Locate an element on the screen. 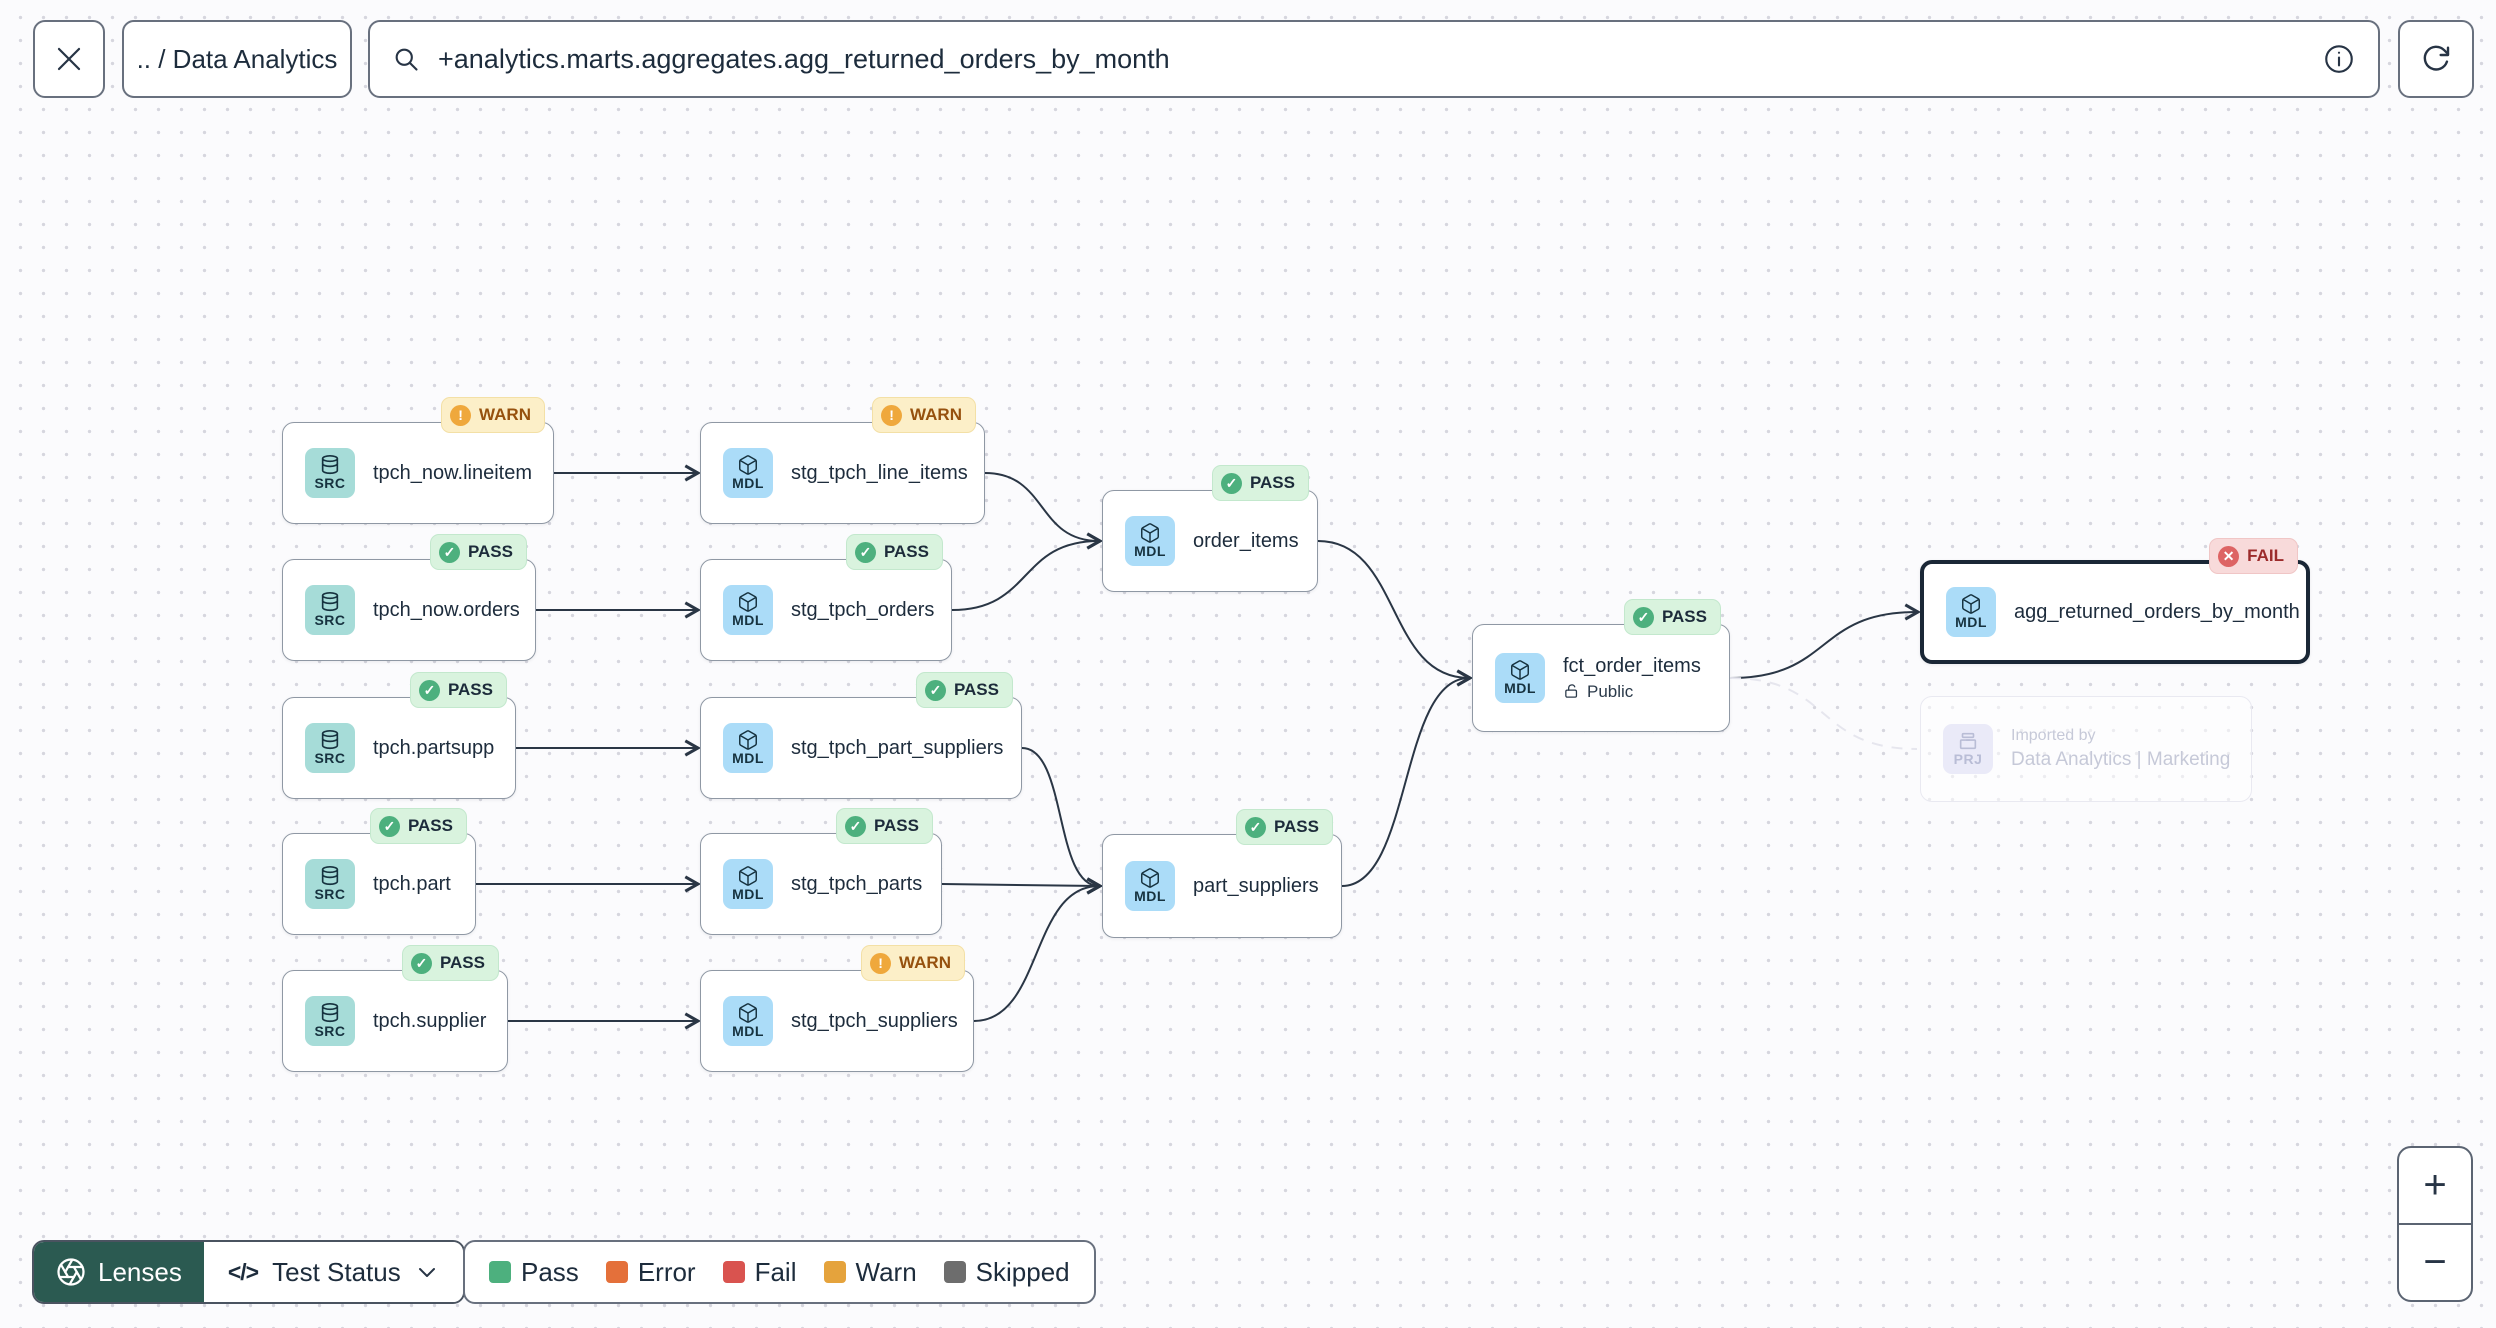 This screenshot has width=2496, height=1328. legend-item-pass: Pass is located at coordinates (534, 1272).